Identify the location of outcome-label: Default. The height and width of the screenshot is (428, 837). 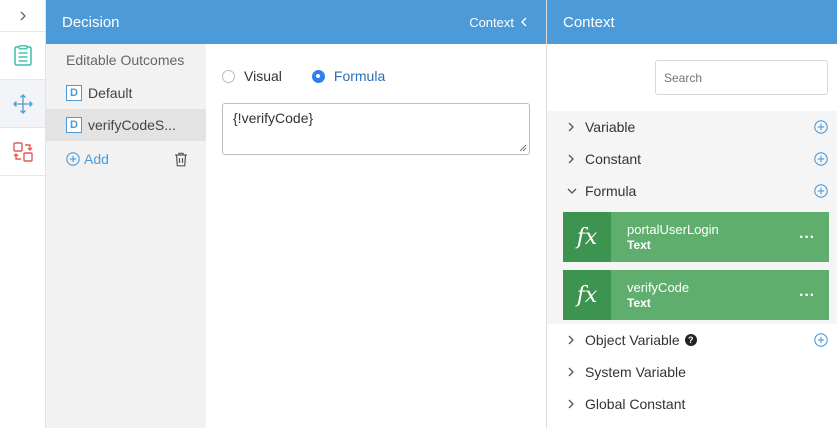
(110, 93).